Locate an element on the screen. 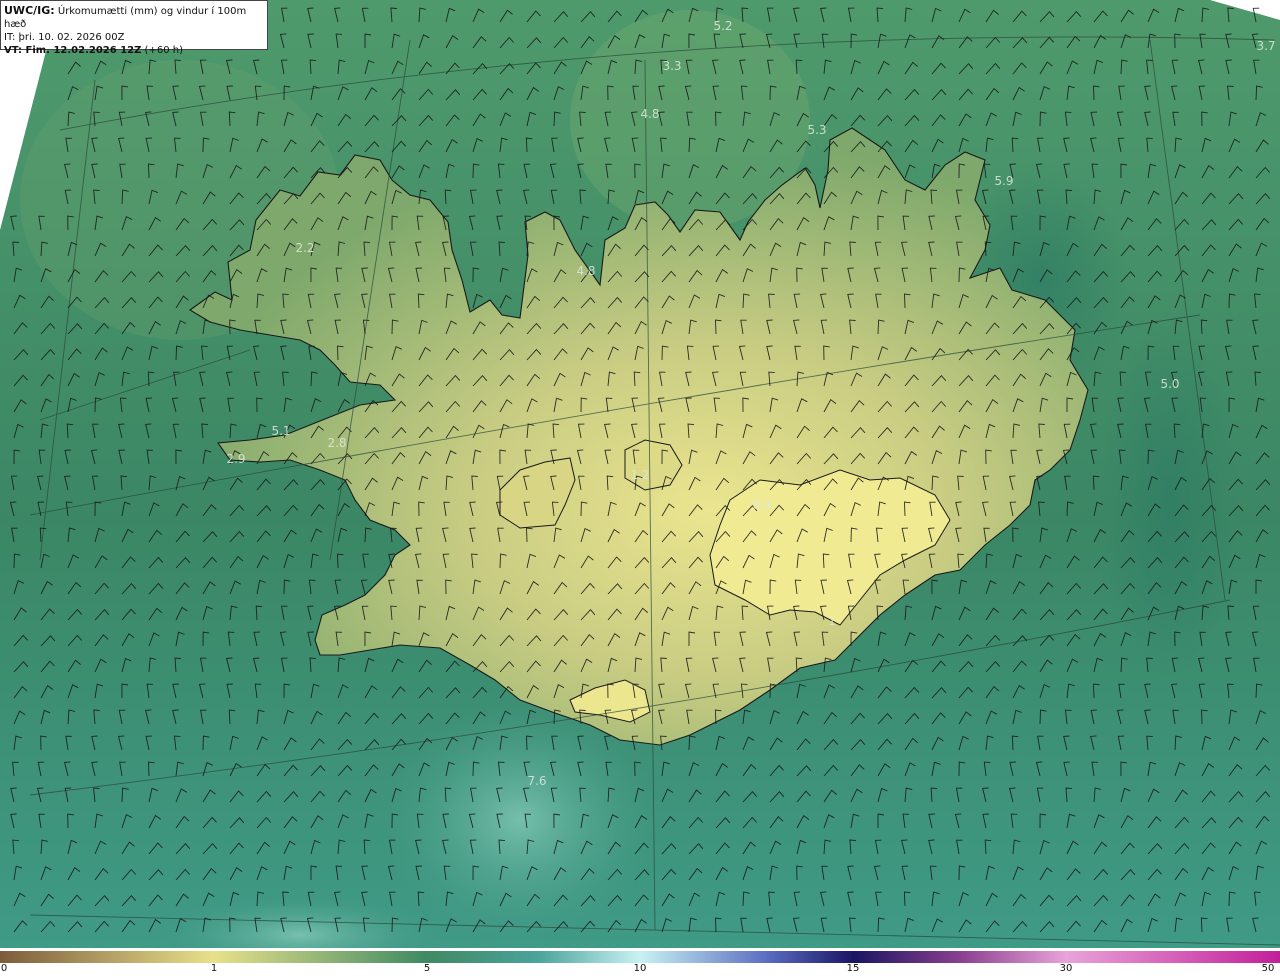  forecast-hour: (+60 h) is located at coordinates (162, 50).